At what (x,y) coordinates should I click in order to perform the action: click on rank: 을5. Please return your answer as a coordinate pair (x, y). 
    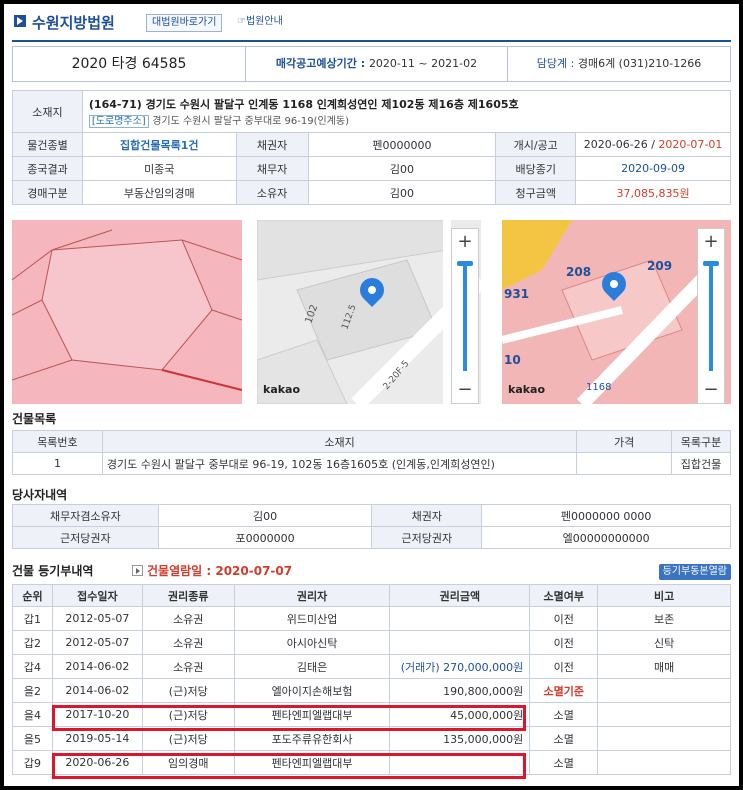
    Looking at the image, I should click on (32, 738).